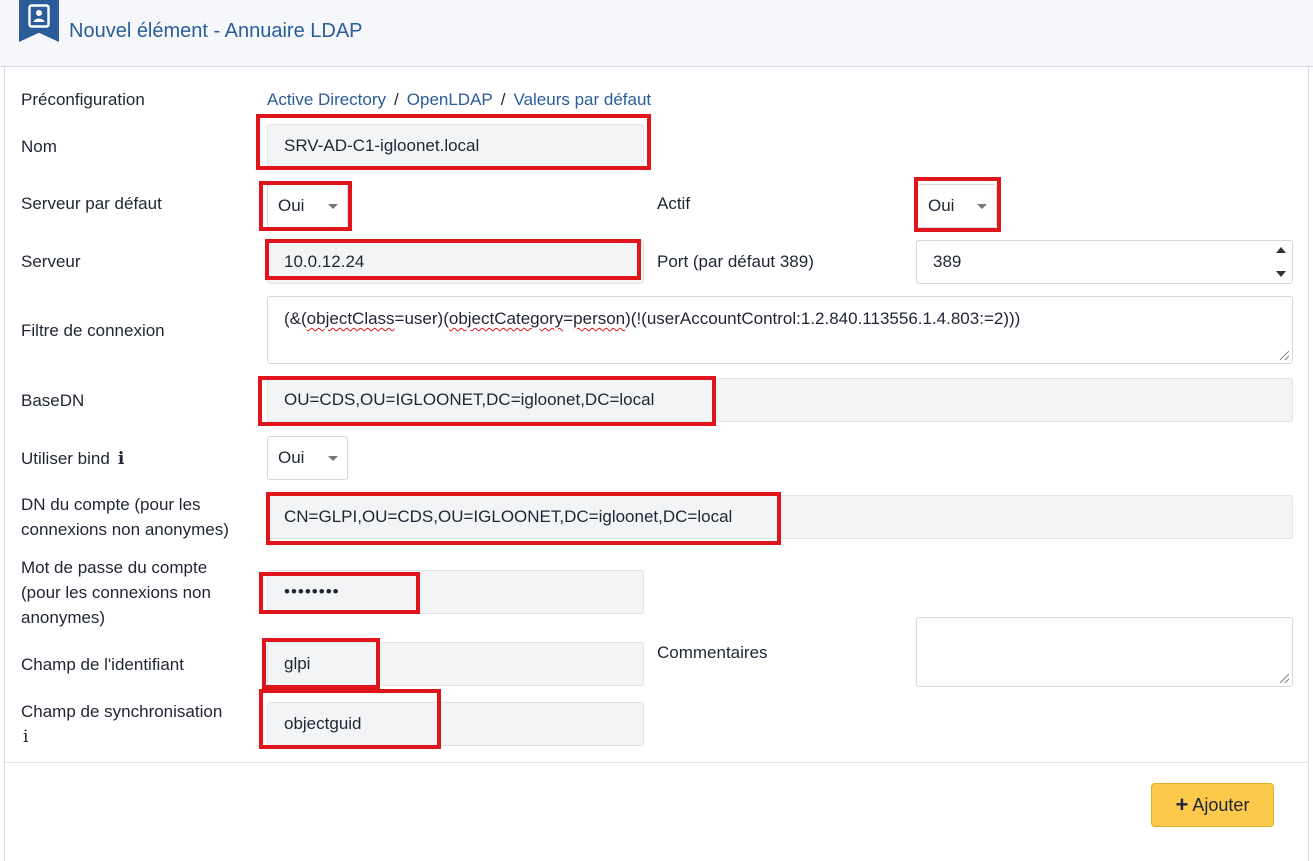  Describe the element at coordinates (735, 261) in the screenshot. I see `port-label: Port (par défaut 389)` at that location.